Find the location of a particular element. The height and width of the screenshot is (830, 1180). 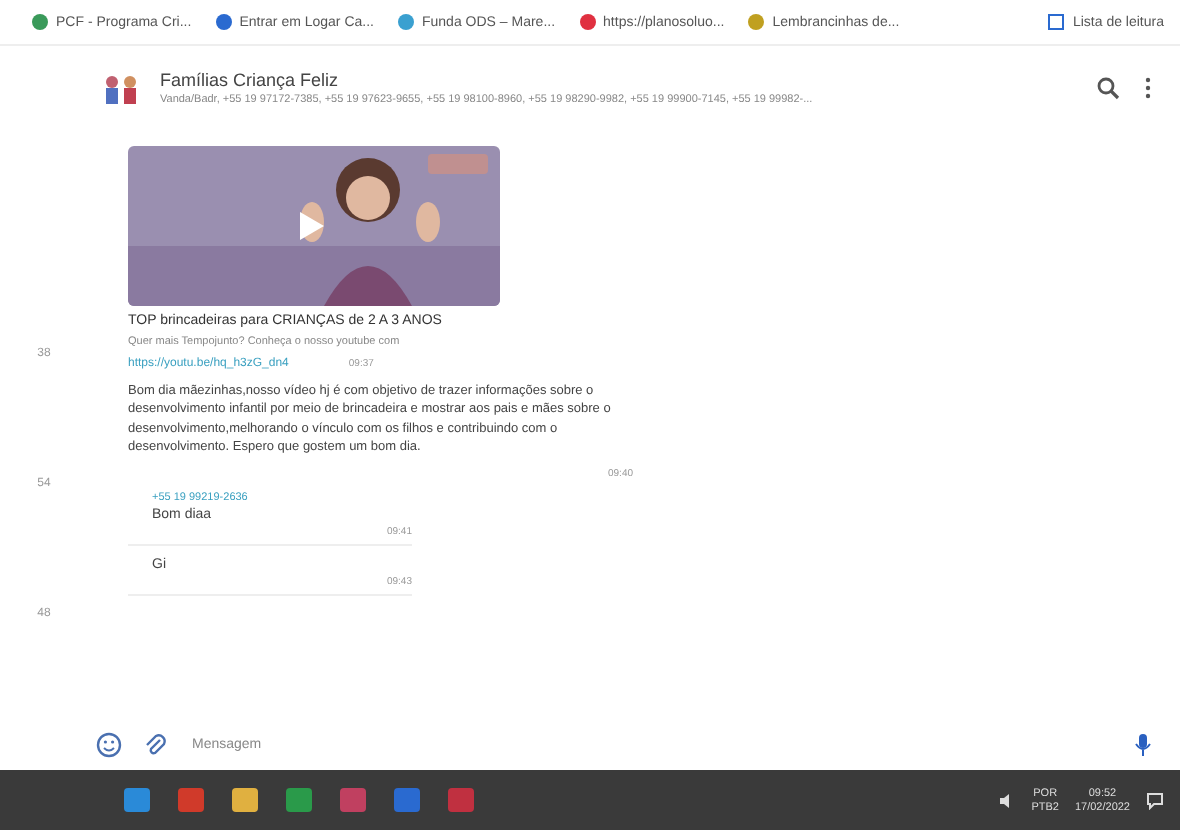

notification-icon is located at coordinates (1155, 800).